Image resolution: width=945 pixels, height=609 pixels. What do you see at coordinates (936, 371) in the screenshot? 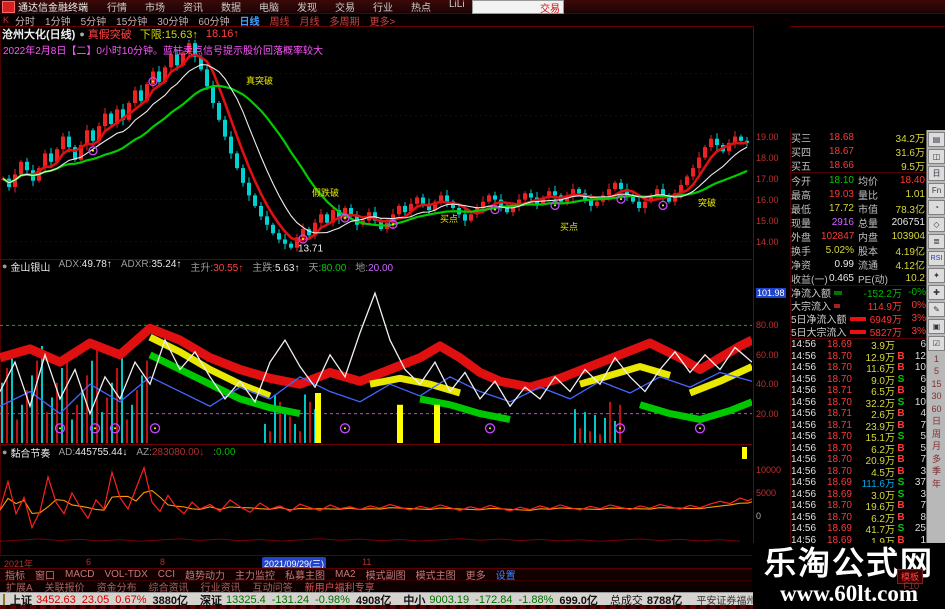
I see `period-shortcut-5: 5` at bounding box center [936, 371].